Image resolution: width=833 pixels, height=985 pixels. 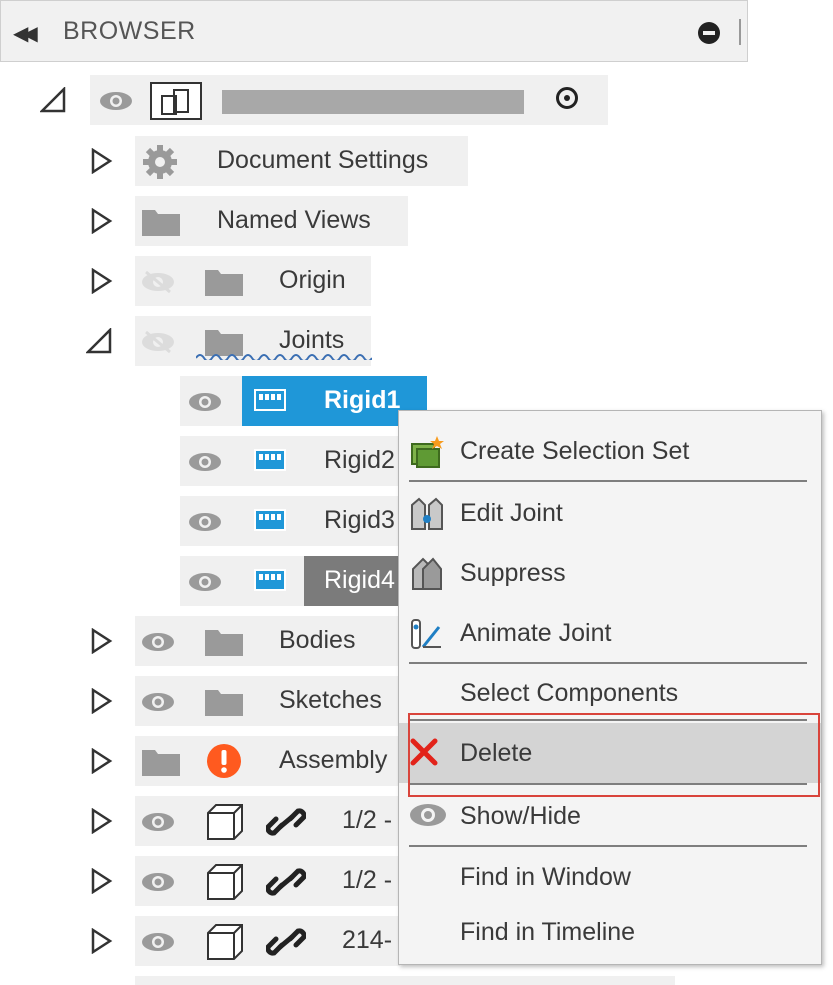 What do you see at coordinates (427, 452) in the screenshot?
I see `selection-set-icon` at bounding box center [427, 452].